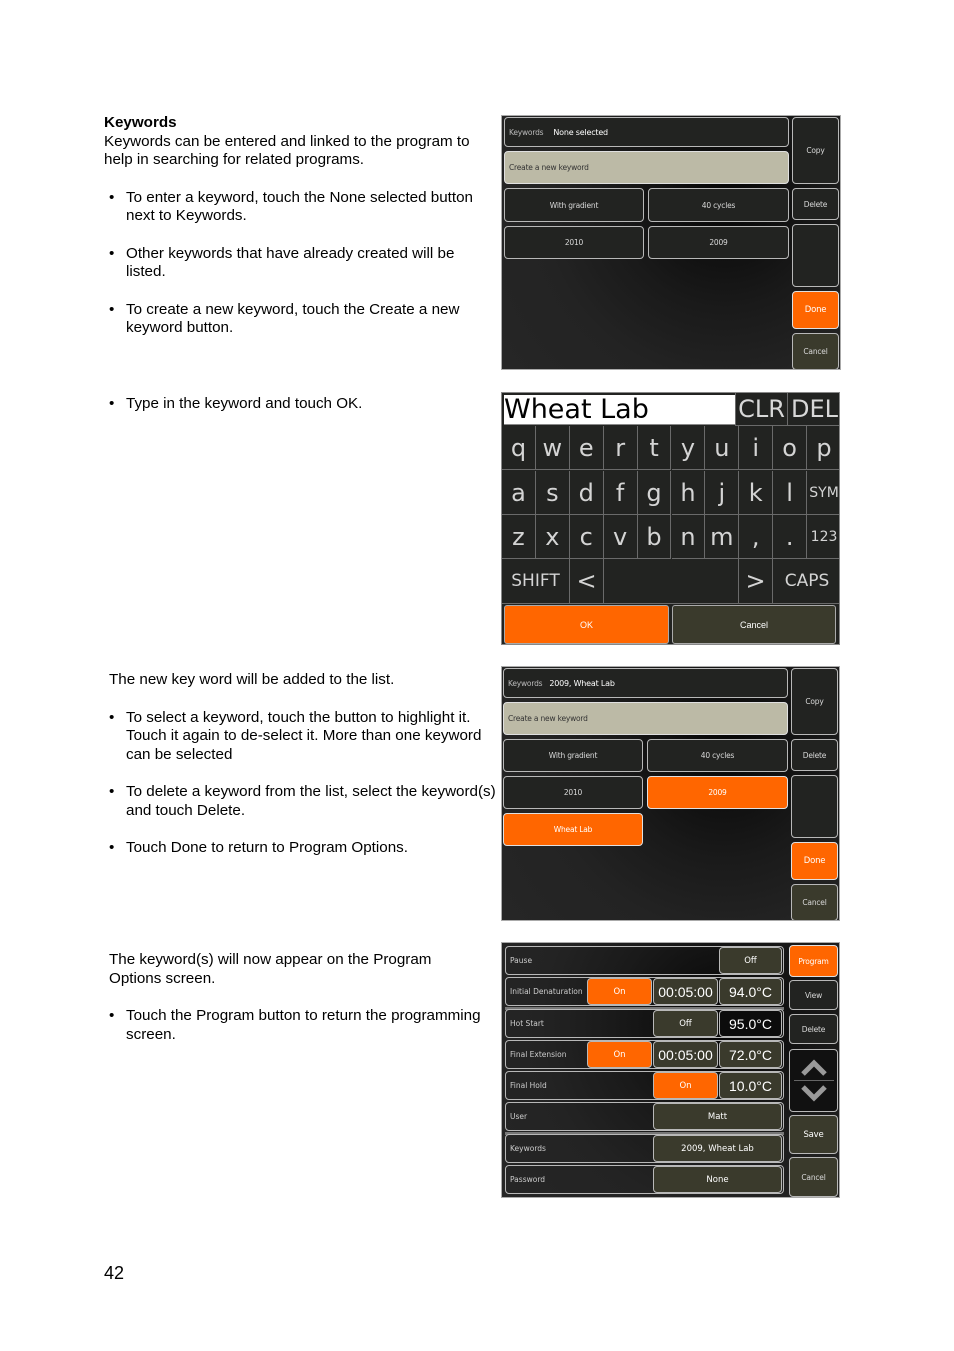 This screenshot has height=1351, width=954. Describe the element at coordinates (536, 581) in the screenshot. I see `shift-key: SHIFT` at that location.